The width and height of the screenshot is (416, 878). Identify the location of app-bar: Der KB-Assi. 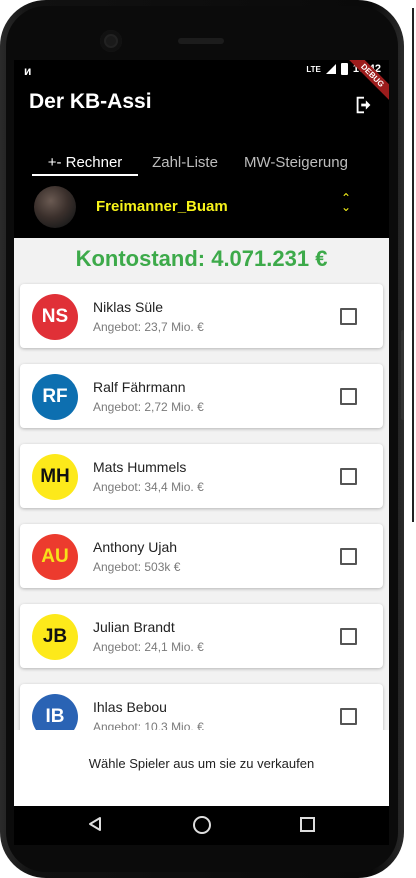
(201, 104).